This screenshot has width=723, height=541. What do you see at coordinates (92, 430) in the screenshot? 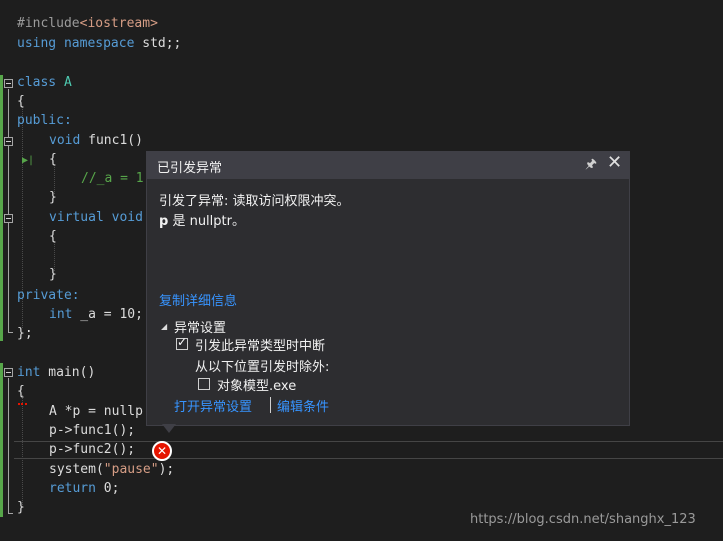
I see `code-line-22: p->func1();` at bounding box center [92, 430].